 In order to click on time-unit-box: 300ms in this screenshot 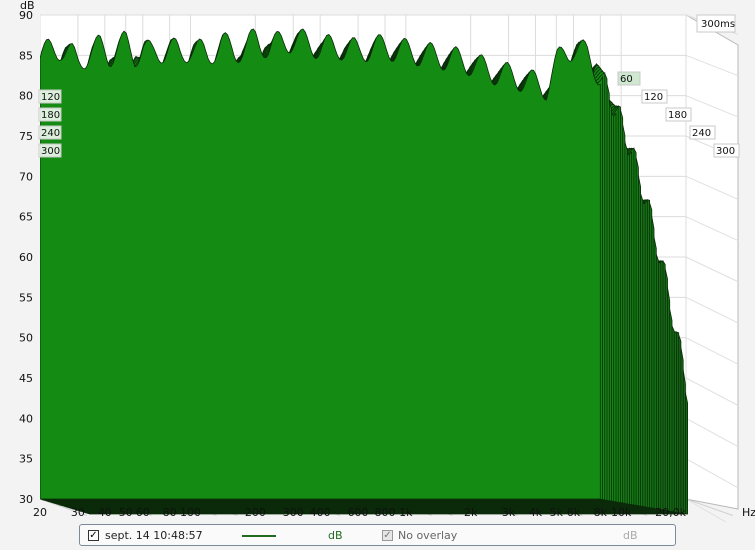, I will do `click(716, 23)`.